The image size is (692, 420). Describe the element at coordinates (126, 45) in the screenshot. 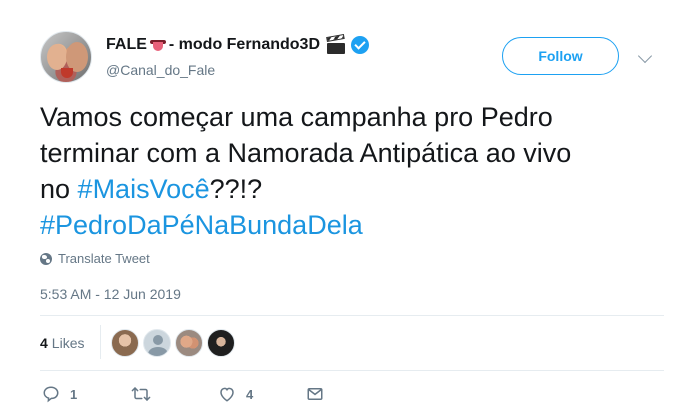

I see `author-name-part1: FALE` at that location.